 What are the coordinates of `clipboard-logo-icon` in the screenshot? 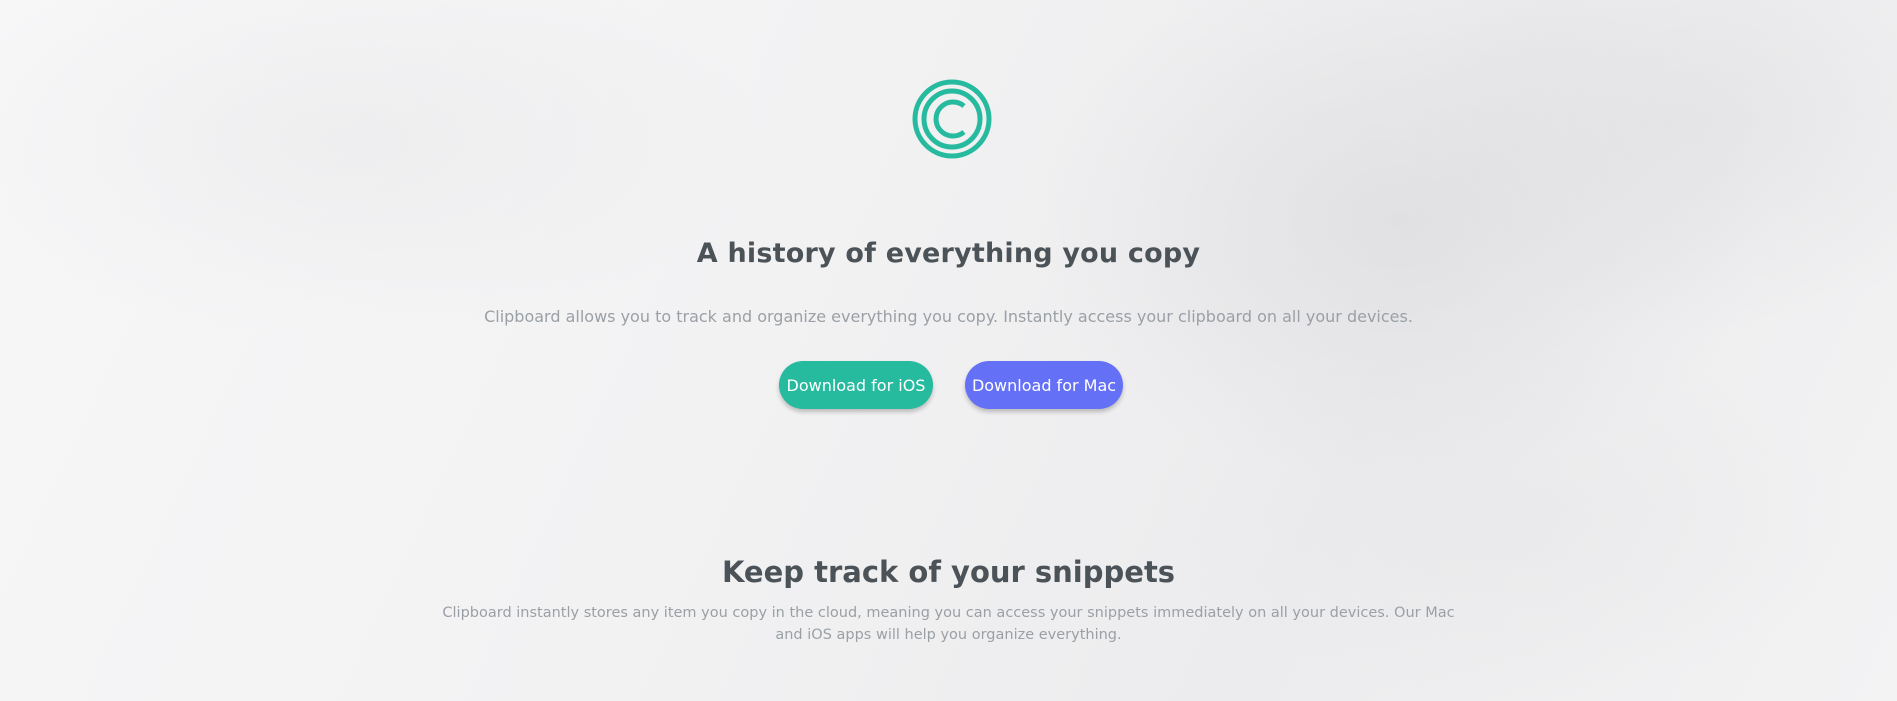 It's located at (952, 119).